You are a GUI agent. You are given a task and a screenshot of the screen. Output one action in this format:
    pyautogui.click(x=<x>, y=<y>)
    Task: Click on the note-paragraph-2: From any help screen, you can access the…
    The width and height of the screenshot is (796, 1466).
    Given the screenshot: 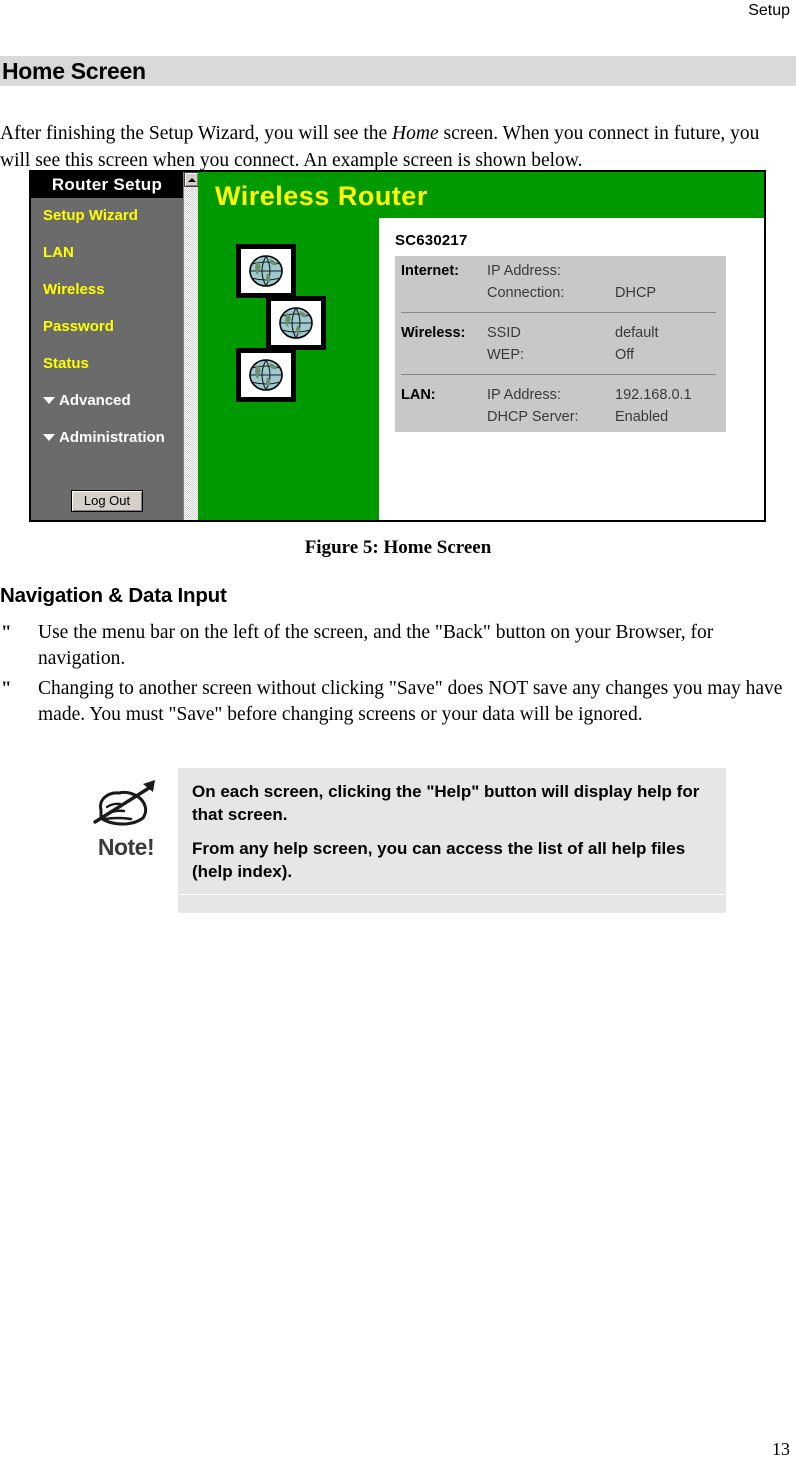 What is the action you would take?
    pyautogui.click(x=439, y=860)
    